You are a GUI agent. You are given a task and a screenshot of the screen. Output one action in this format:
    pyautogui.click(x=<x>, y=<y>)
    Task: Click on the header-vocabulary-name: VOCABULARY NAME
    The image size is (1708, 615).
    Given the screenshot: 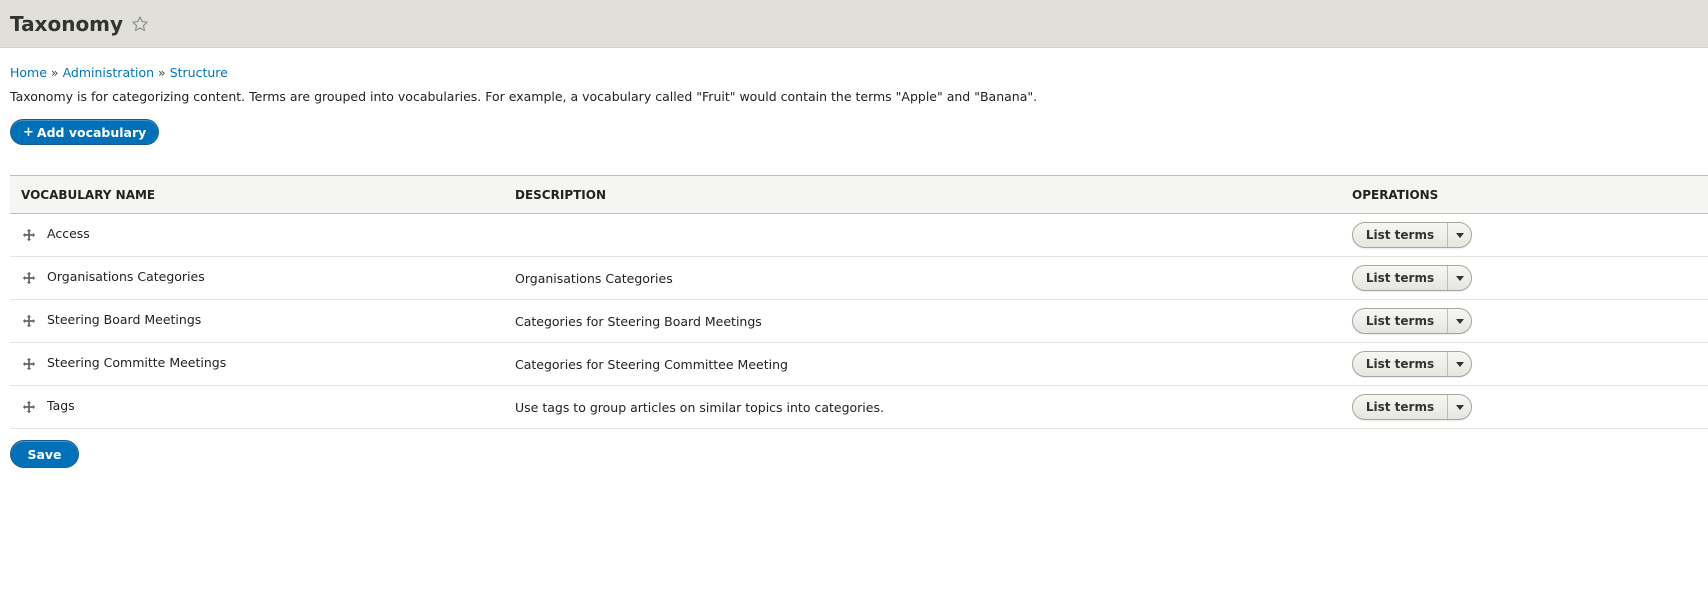 What is the action you would take?
    pyautogui.click(x=262, y=194)
    